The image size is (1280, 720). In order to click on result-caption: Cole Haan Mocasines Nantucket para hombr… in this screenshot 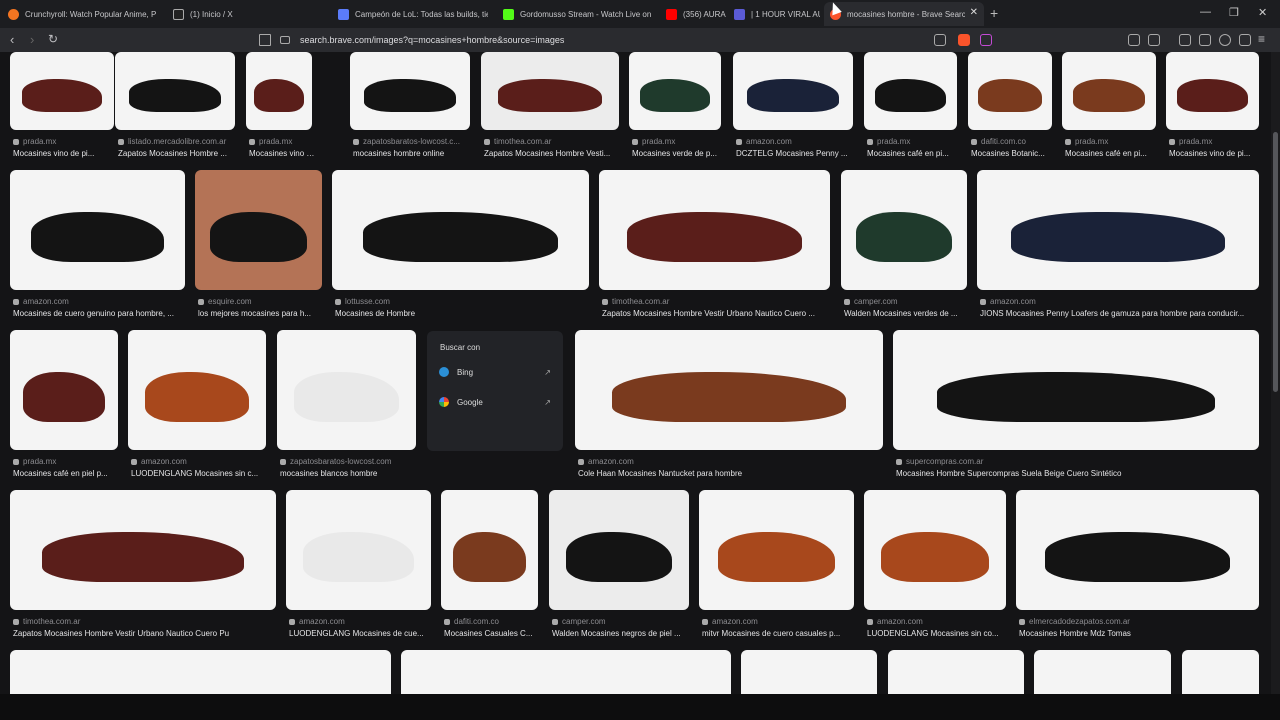, I will do `click(732, 473)`.